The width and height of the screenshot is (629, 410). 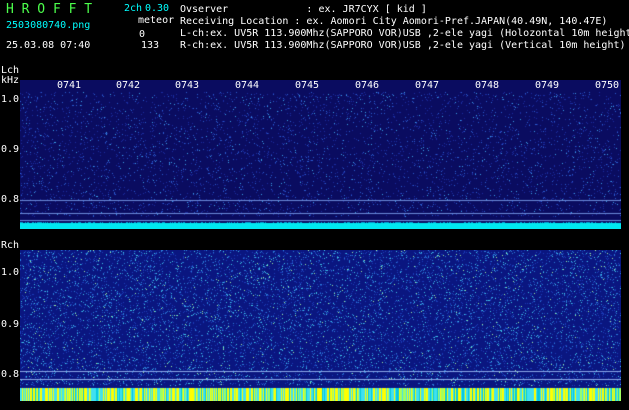 What do you see at coordinates (48, 25) in the screenshot?
I see `file-name: 2503080740.png` at bounding box center [48, 25].